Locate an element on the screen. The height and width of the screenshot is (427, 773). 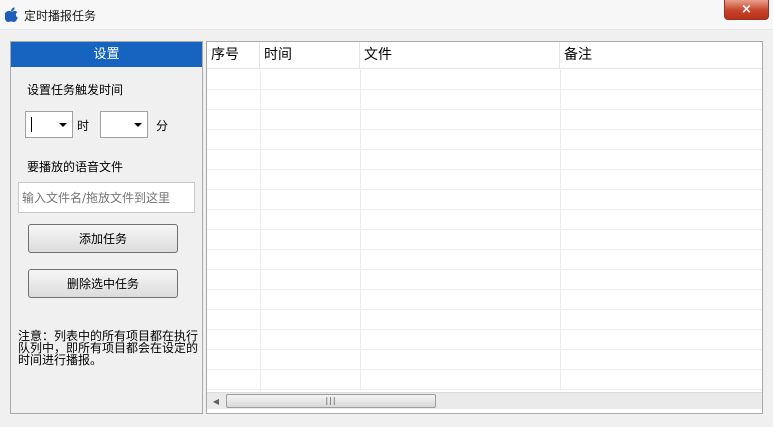
close-icon: × is located at coordinates (746, 9).